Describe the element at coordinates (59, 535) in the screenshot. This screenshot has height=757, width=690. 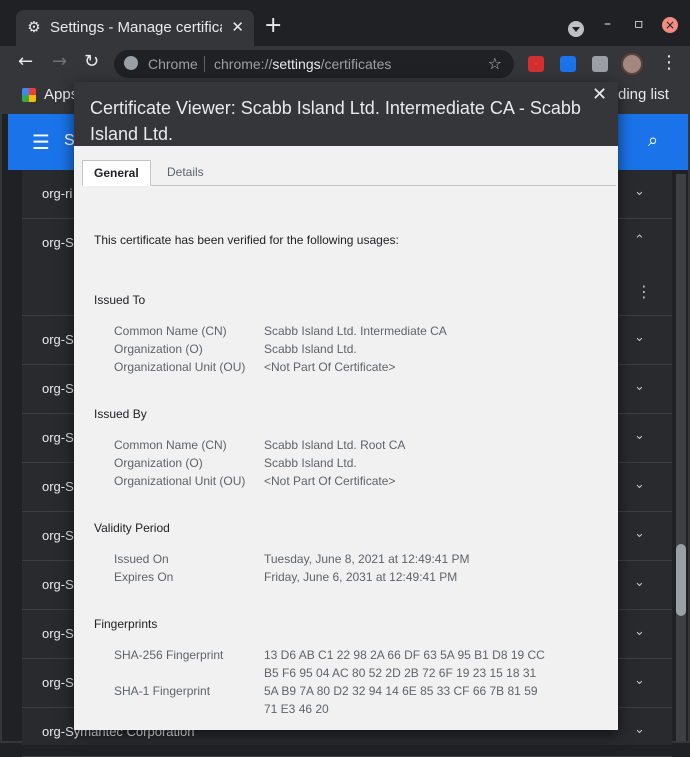
I see `org-name: org-Si` at that location.